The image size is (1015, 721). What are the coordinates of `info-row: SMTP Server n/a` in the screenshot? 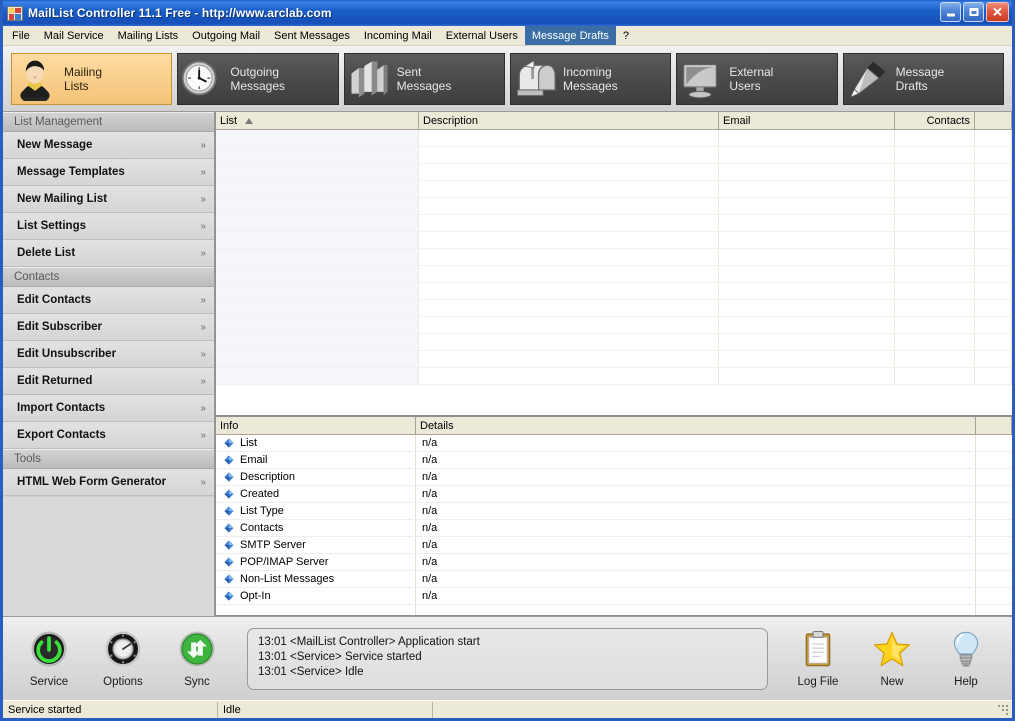 It's located at (614, 545).